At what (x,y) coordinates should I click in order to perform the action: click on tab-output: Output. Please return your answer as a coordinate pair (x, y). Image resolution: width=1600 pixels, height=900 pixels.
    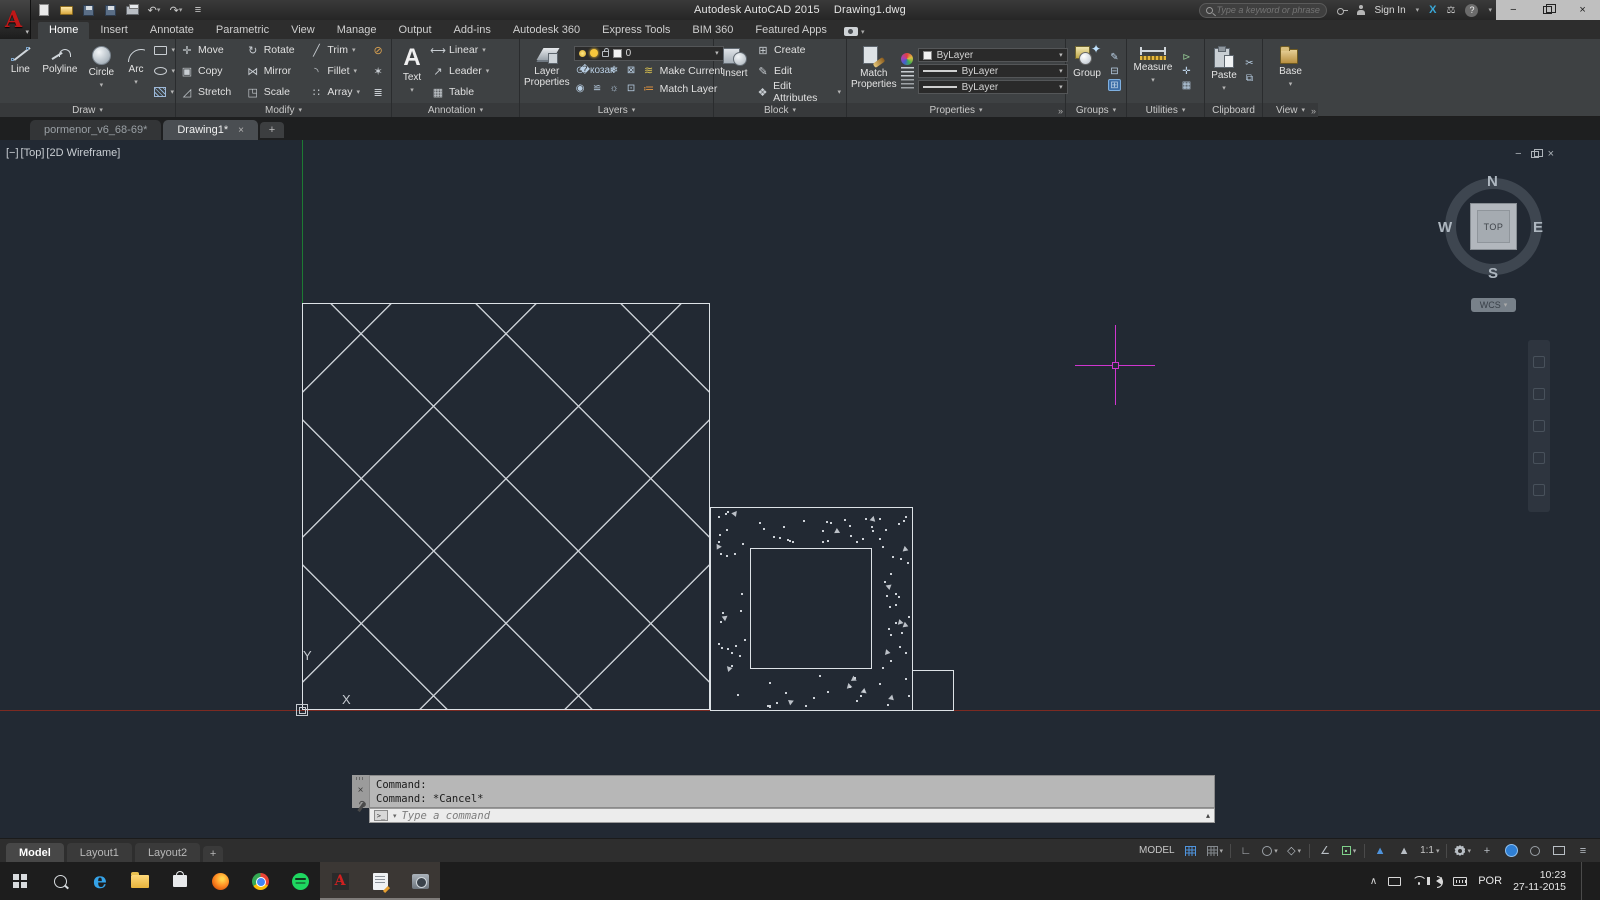
    Looking at the image, I should click on (415, 30).